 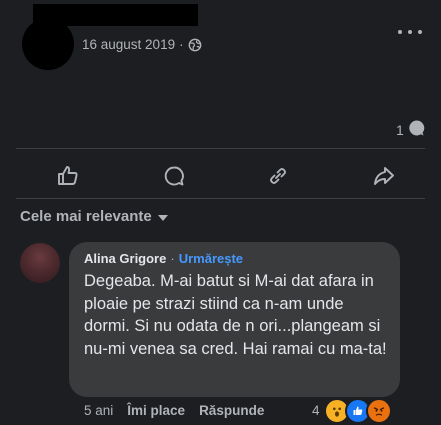 I want to click on share-icon, so click(x=384, y=176).